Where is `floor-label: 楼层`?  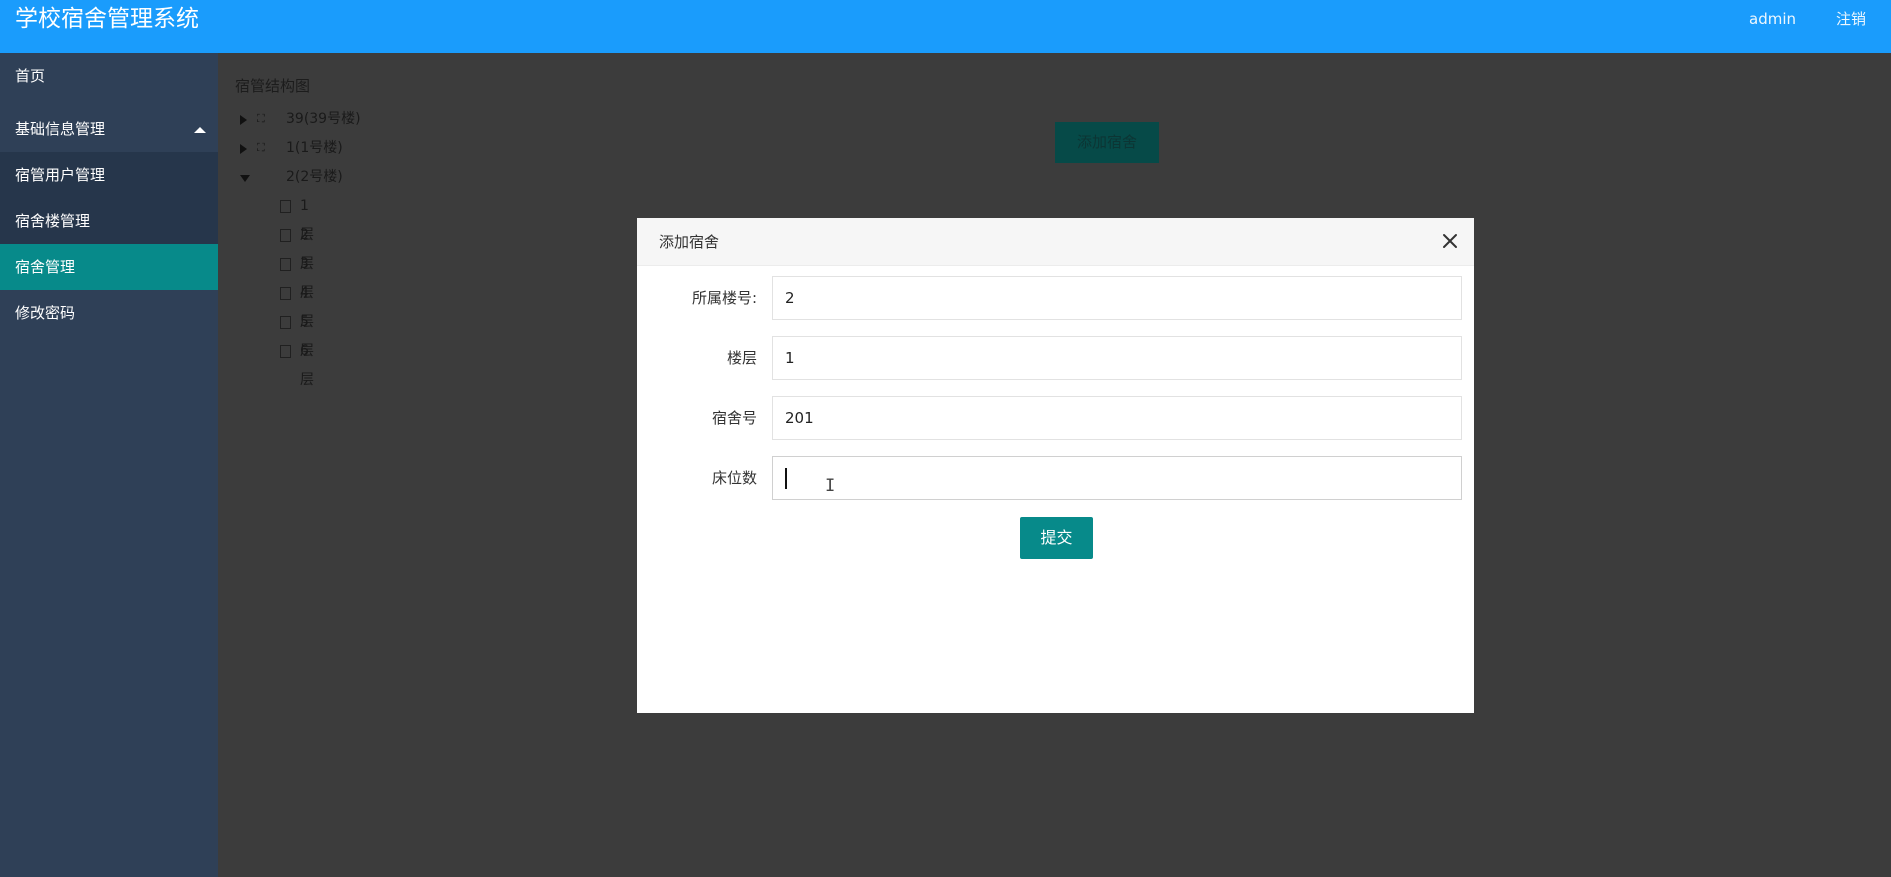
floor-label: 楼层 is located at coordinates (741, 358).